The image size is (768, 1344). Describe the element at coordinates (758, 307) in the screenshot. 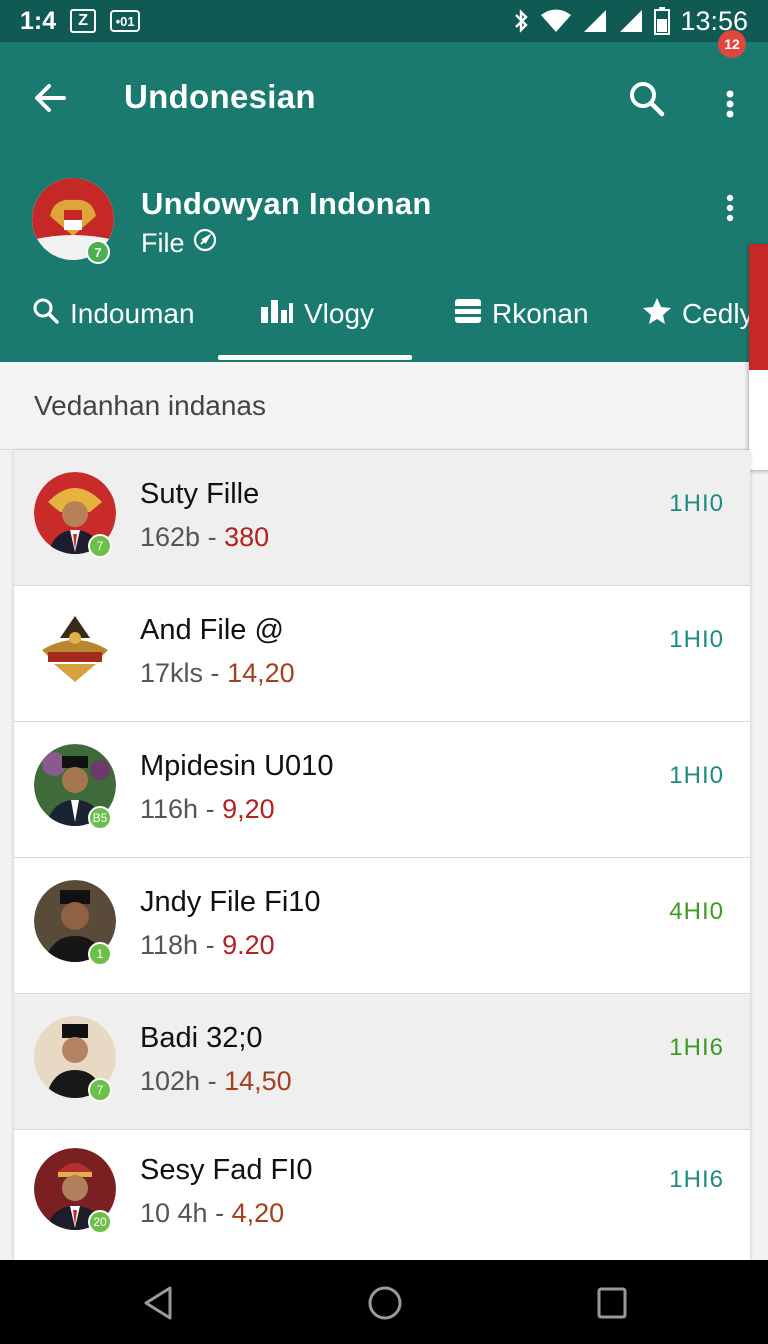

I see `side-drawer-accent` at that location.